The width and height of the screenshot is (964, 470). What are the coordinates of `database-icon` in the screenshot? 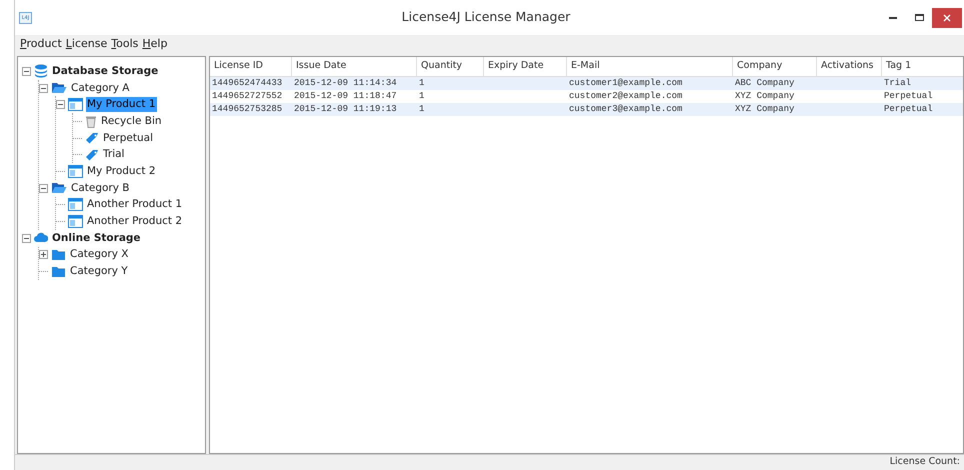 It's located at (41, 71).